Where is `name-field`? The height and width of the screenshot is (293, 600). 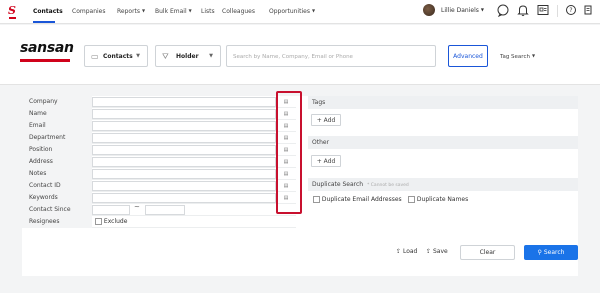
name-field is located at coordinates (184, 114).